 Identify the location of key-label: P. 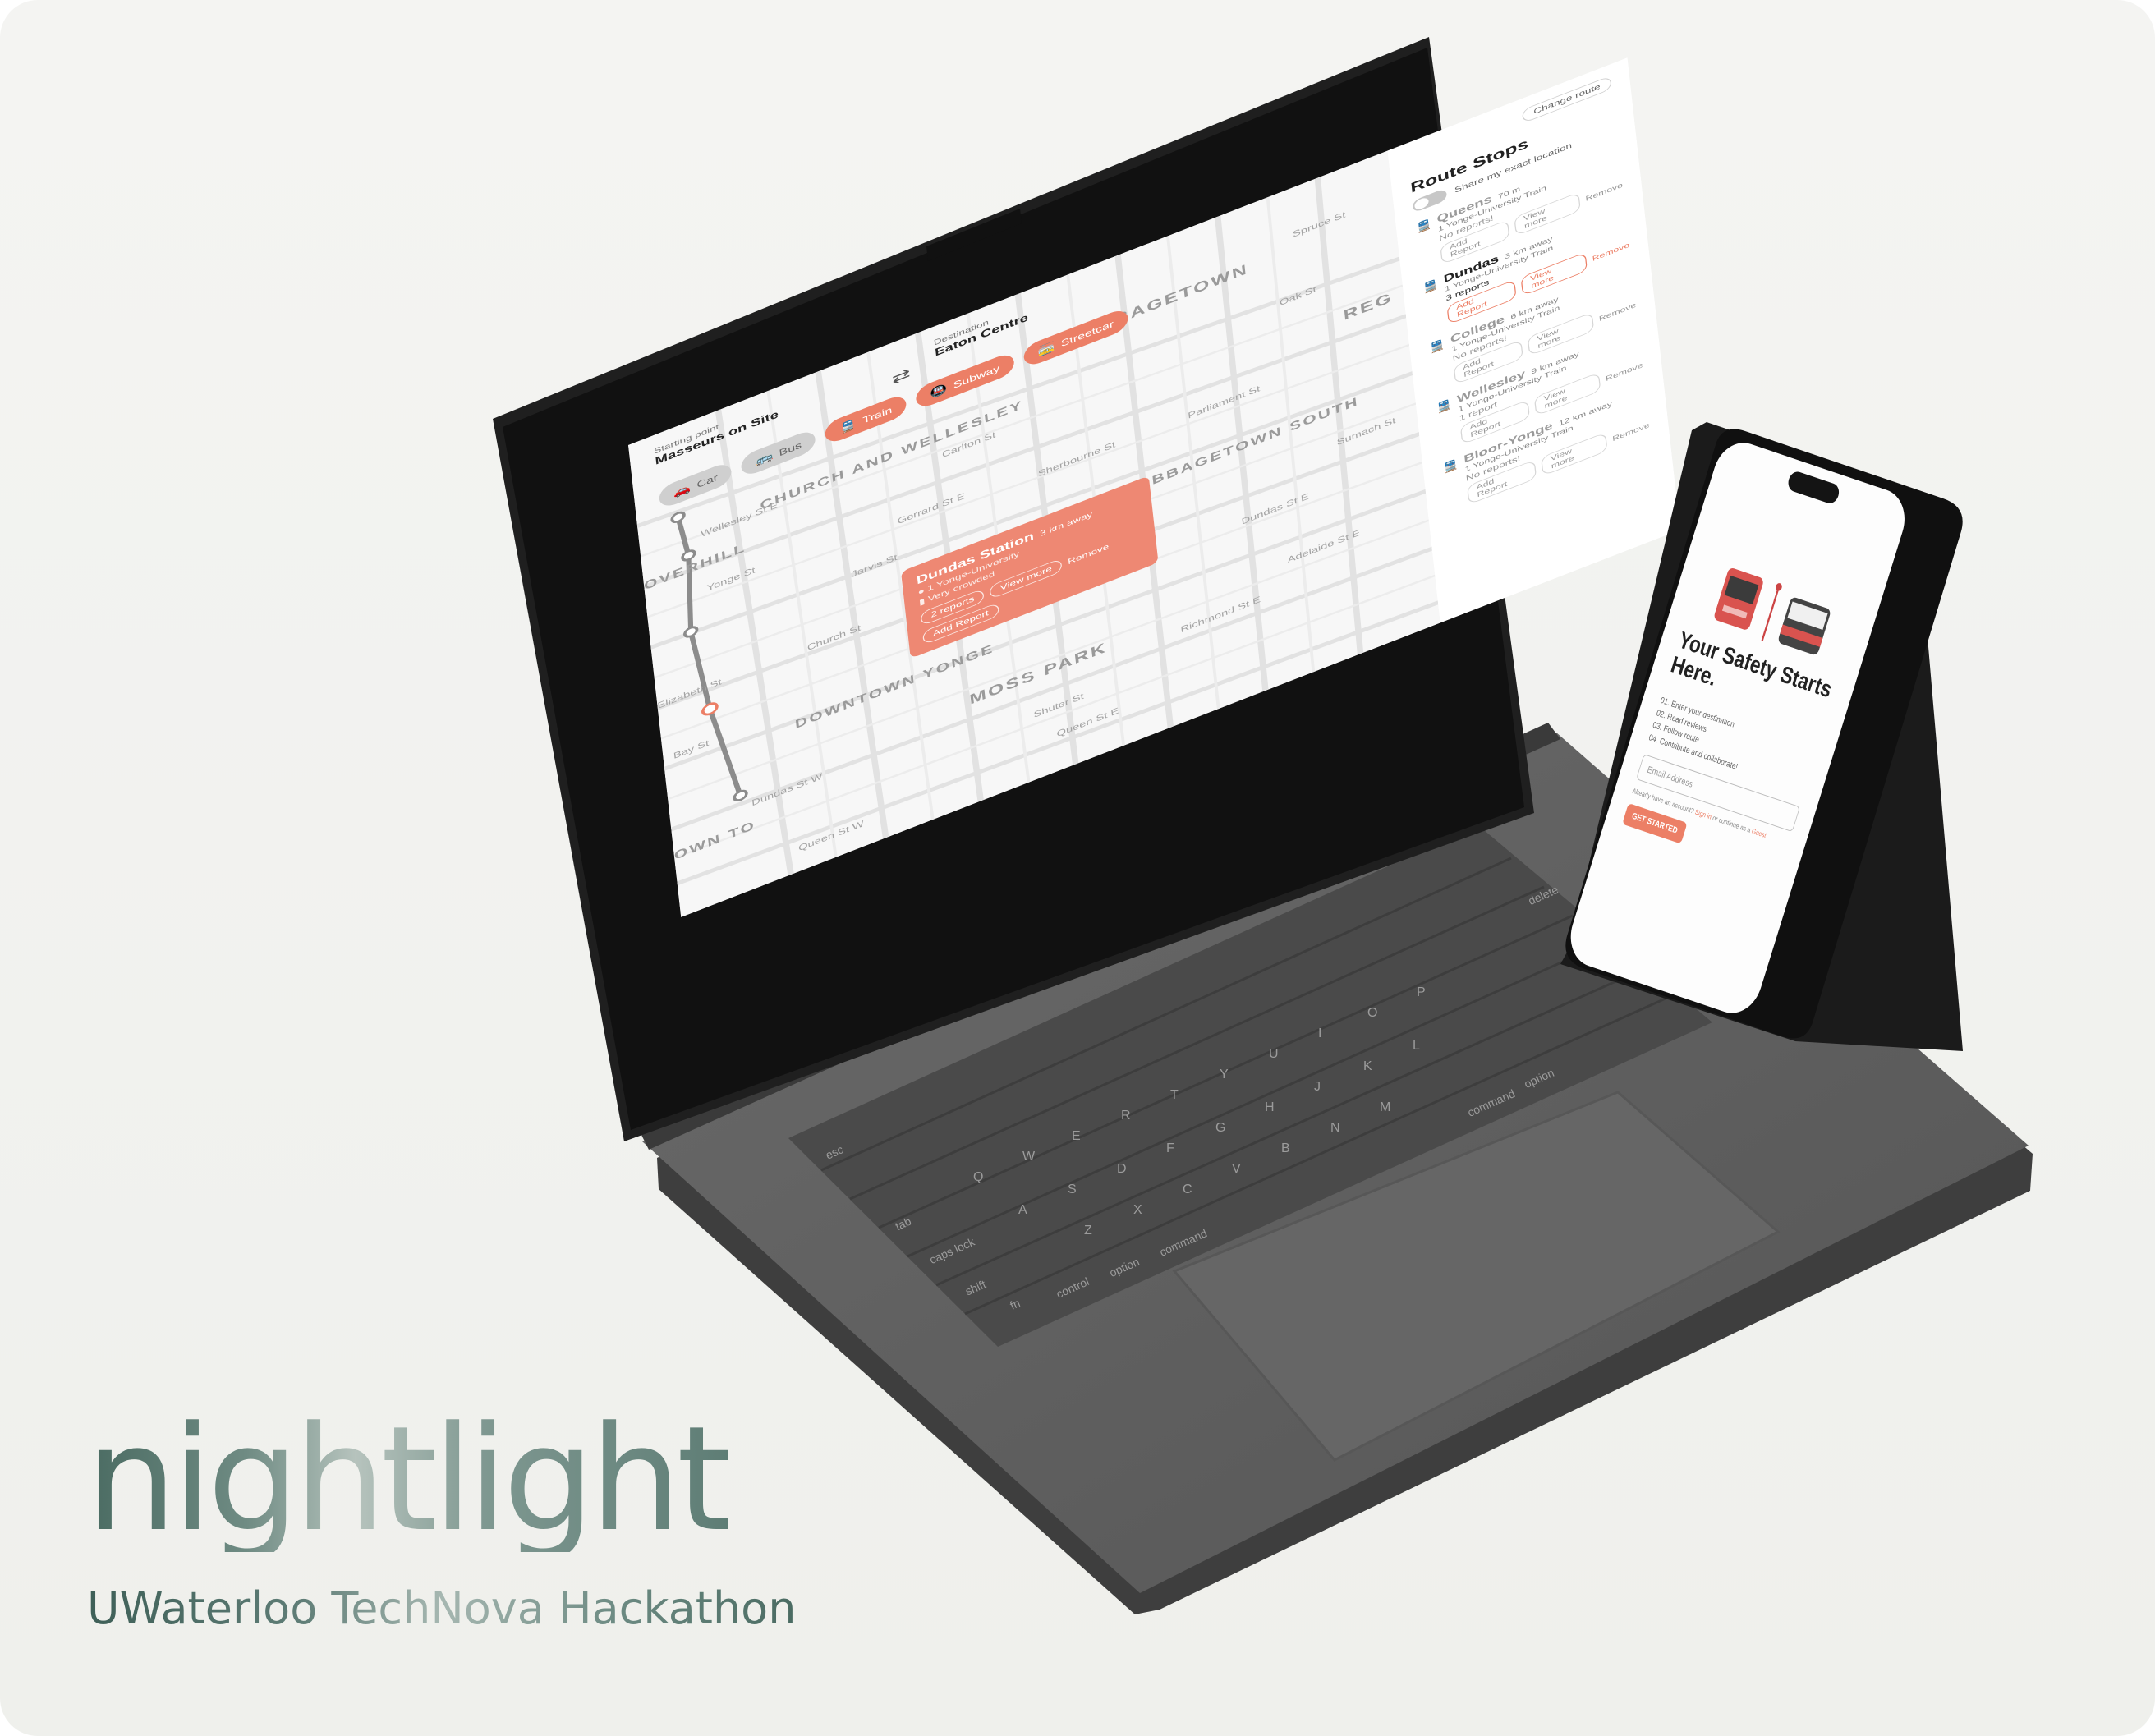
(1421, 992).